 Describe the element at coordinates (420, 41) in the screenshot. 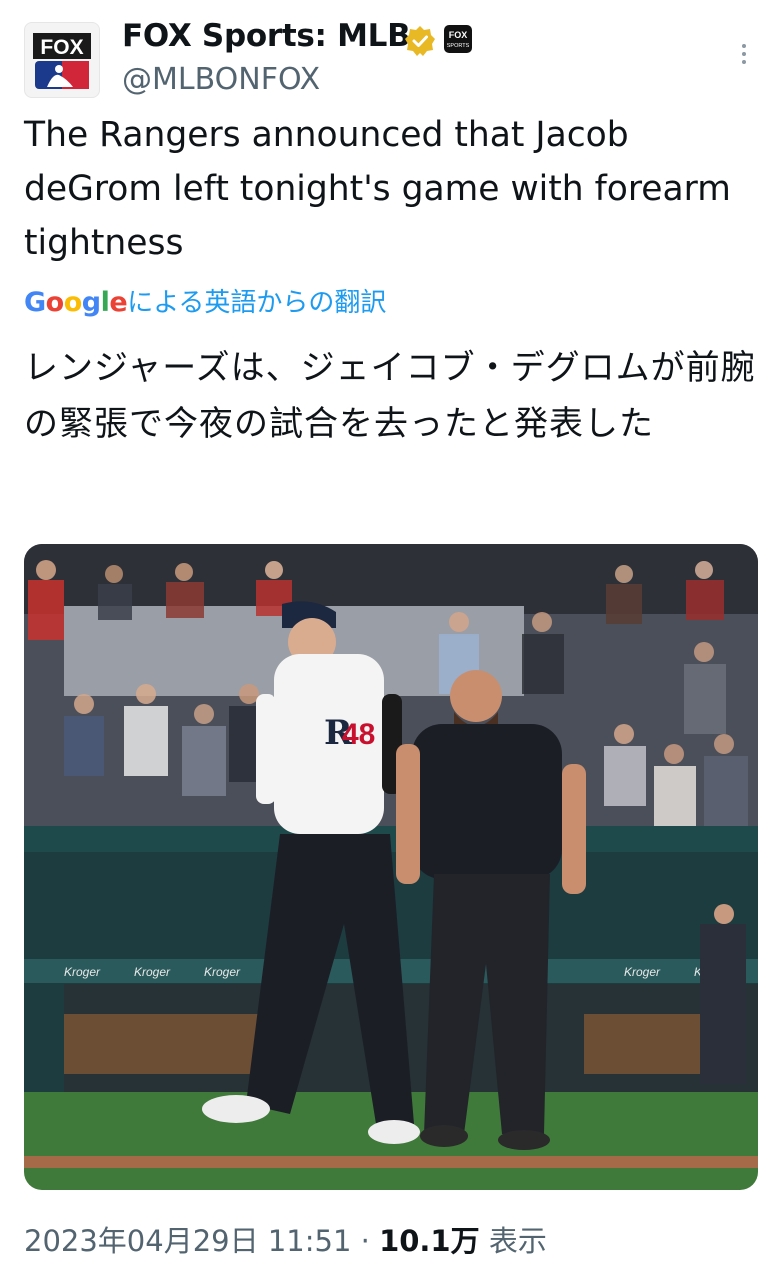

I see `verified-badge-icon` at that location.